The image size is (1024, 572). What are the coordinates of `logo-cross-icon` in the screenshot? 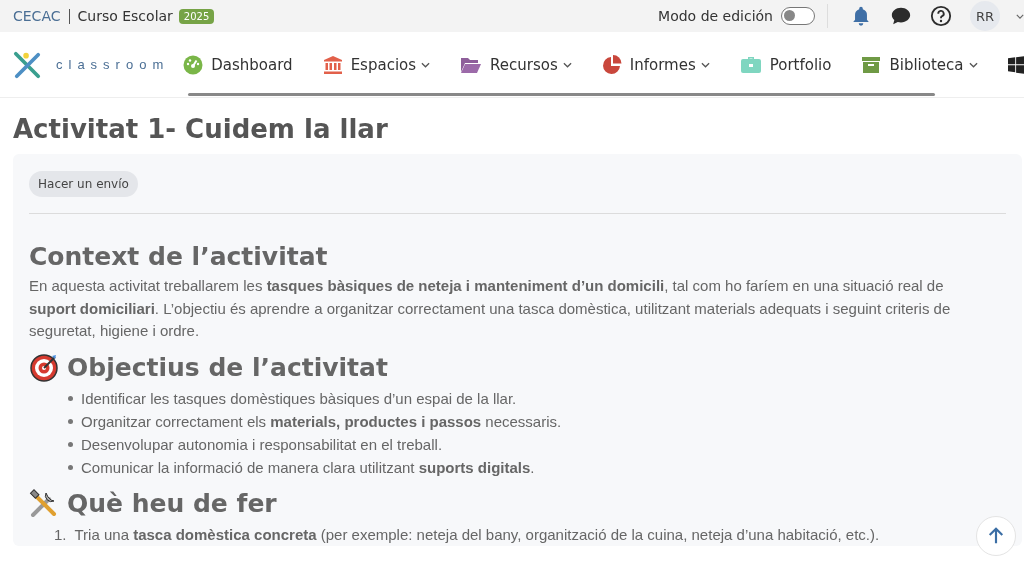 It's located at (27, 64).